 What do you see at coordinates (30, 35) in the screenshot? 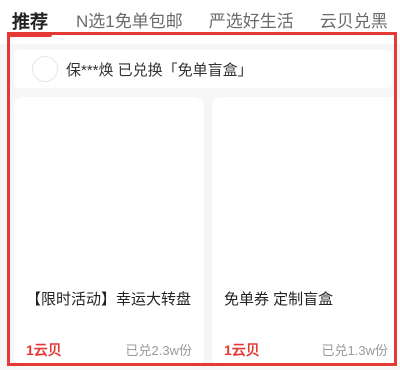
I see `active-tab-indicator` at bounding box center [30, 35].